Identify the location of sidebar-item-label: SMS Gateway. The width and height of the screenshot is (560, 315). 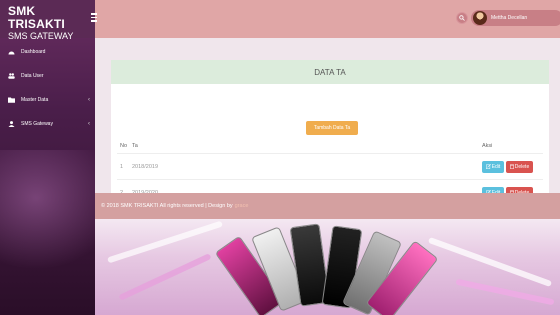
(37, 124).